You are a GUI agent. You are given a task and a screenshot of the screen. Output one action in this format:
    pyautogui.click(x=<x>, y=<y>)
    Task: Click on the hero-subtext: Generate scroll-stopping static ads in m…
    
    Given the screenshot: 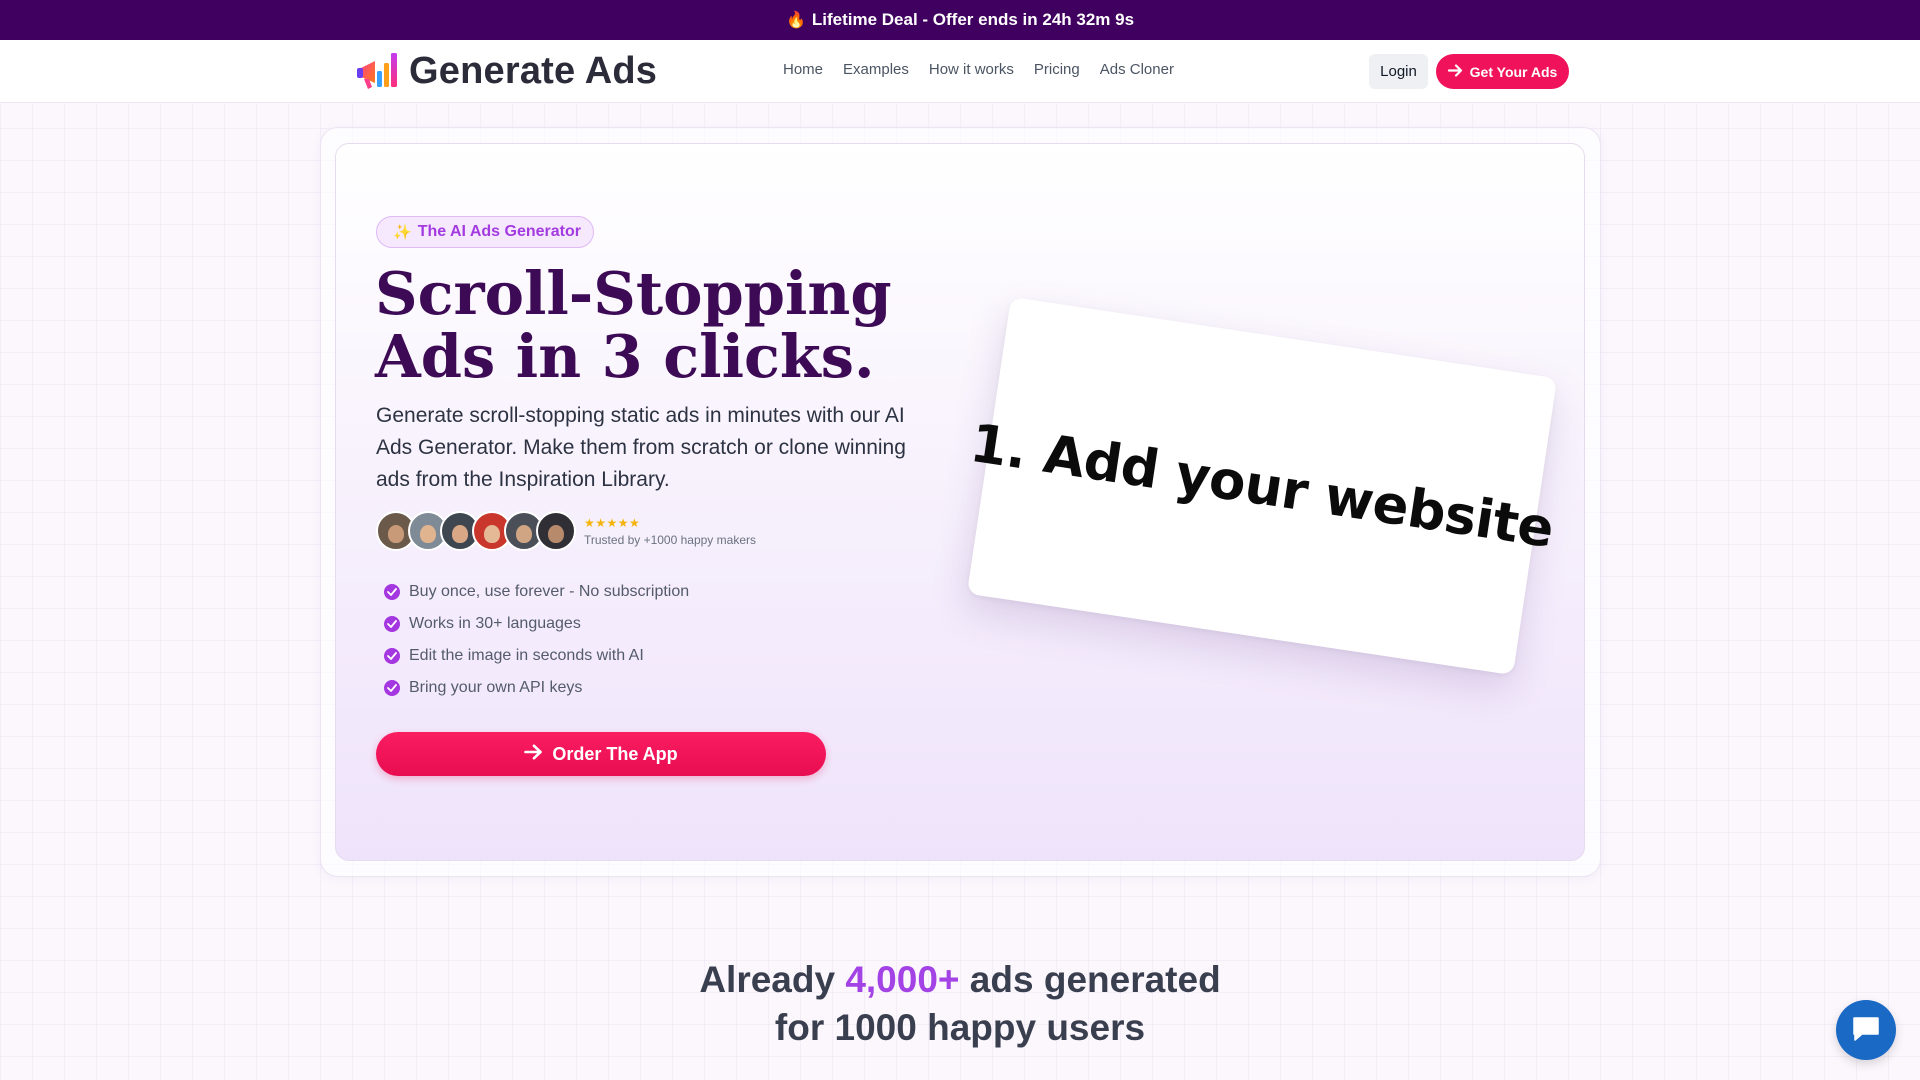 What is the action you would take?
    pyautogui.click(x=641, y=447)
    